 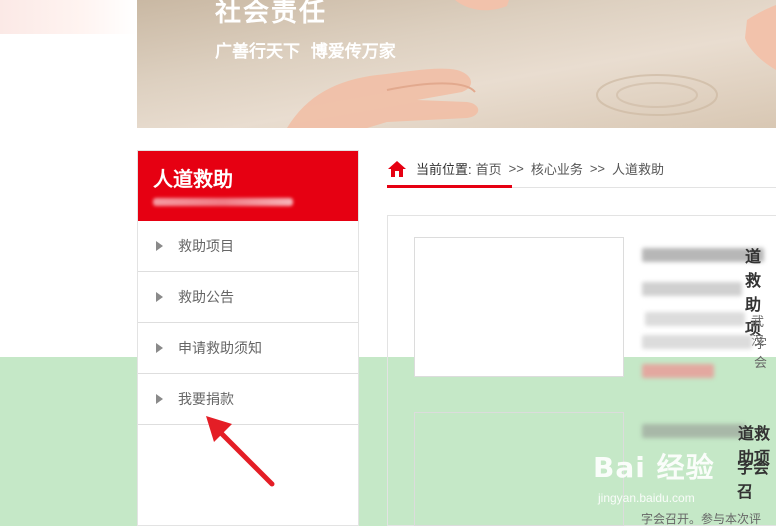 What do you see at coordinates (68, 17) in the screenshot?
I see `top-left-blush` at bounding box center [68, 17].